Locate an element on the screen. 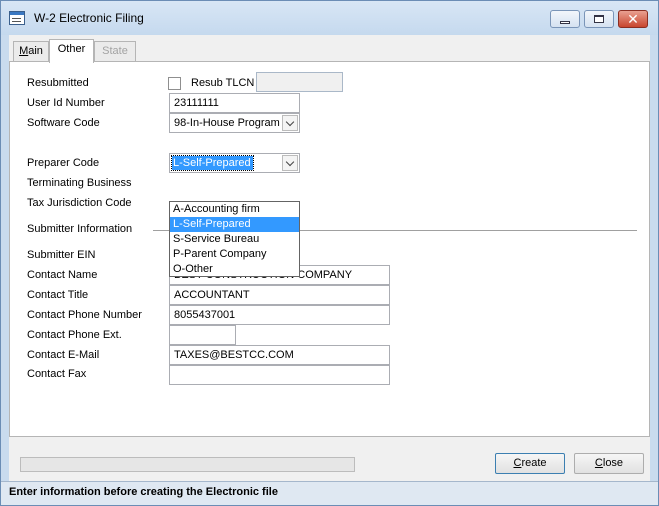 The width and height of the screenshot is (659, 506). preparer-code-value: L-Self-Prepared is located at coordinates (212, 163).